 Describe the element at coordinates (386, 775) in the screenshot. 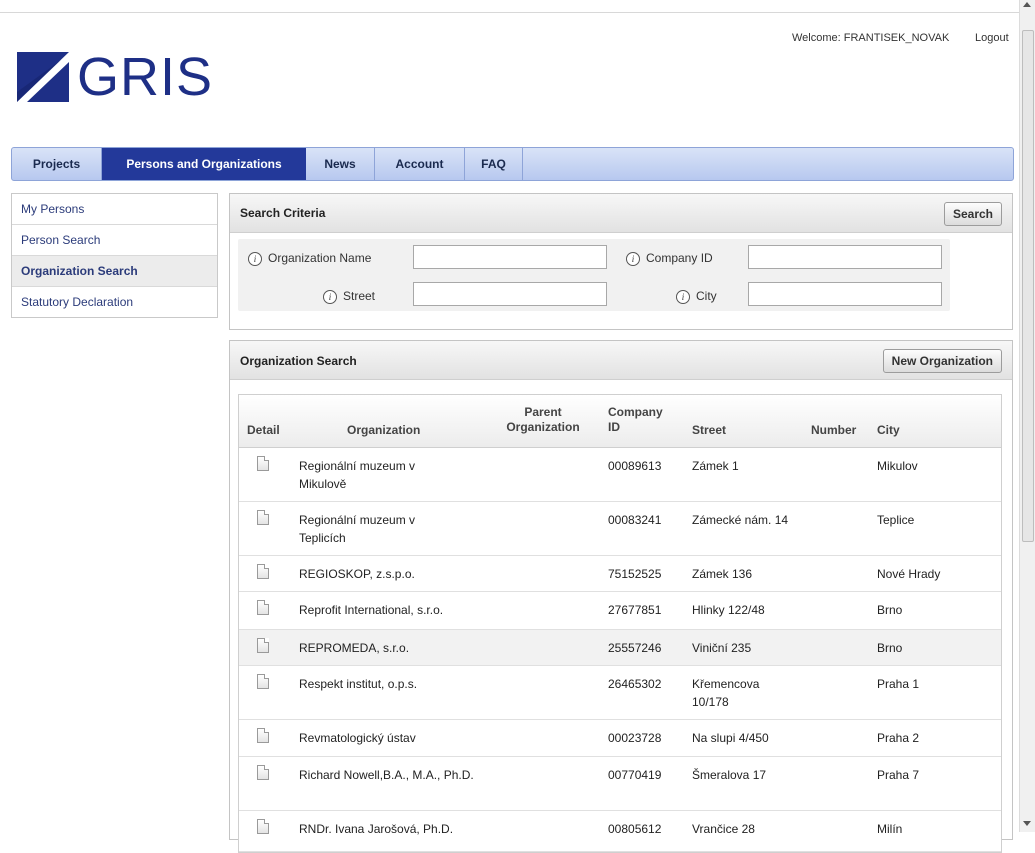

I see `cell-organization: Richard Nowell,B.A., M.A., Ph.D.` at that location.